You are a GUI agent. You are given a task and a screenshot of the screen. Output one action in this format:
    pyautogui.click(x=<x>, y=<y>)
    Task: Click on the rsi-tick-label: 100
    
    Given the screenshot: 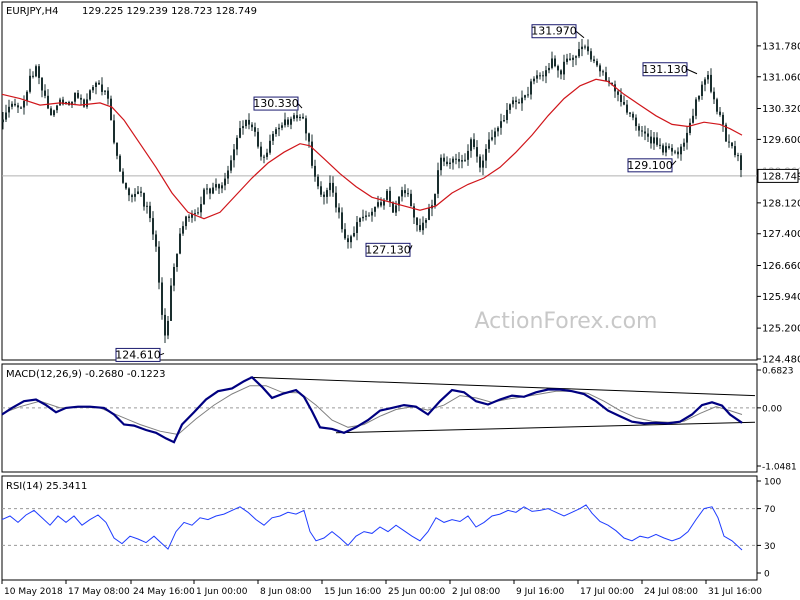 What is the action you would take?
    pyautogui.click(x=772, y=483)
    